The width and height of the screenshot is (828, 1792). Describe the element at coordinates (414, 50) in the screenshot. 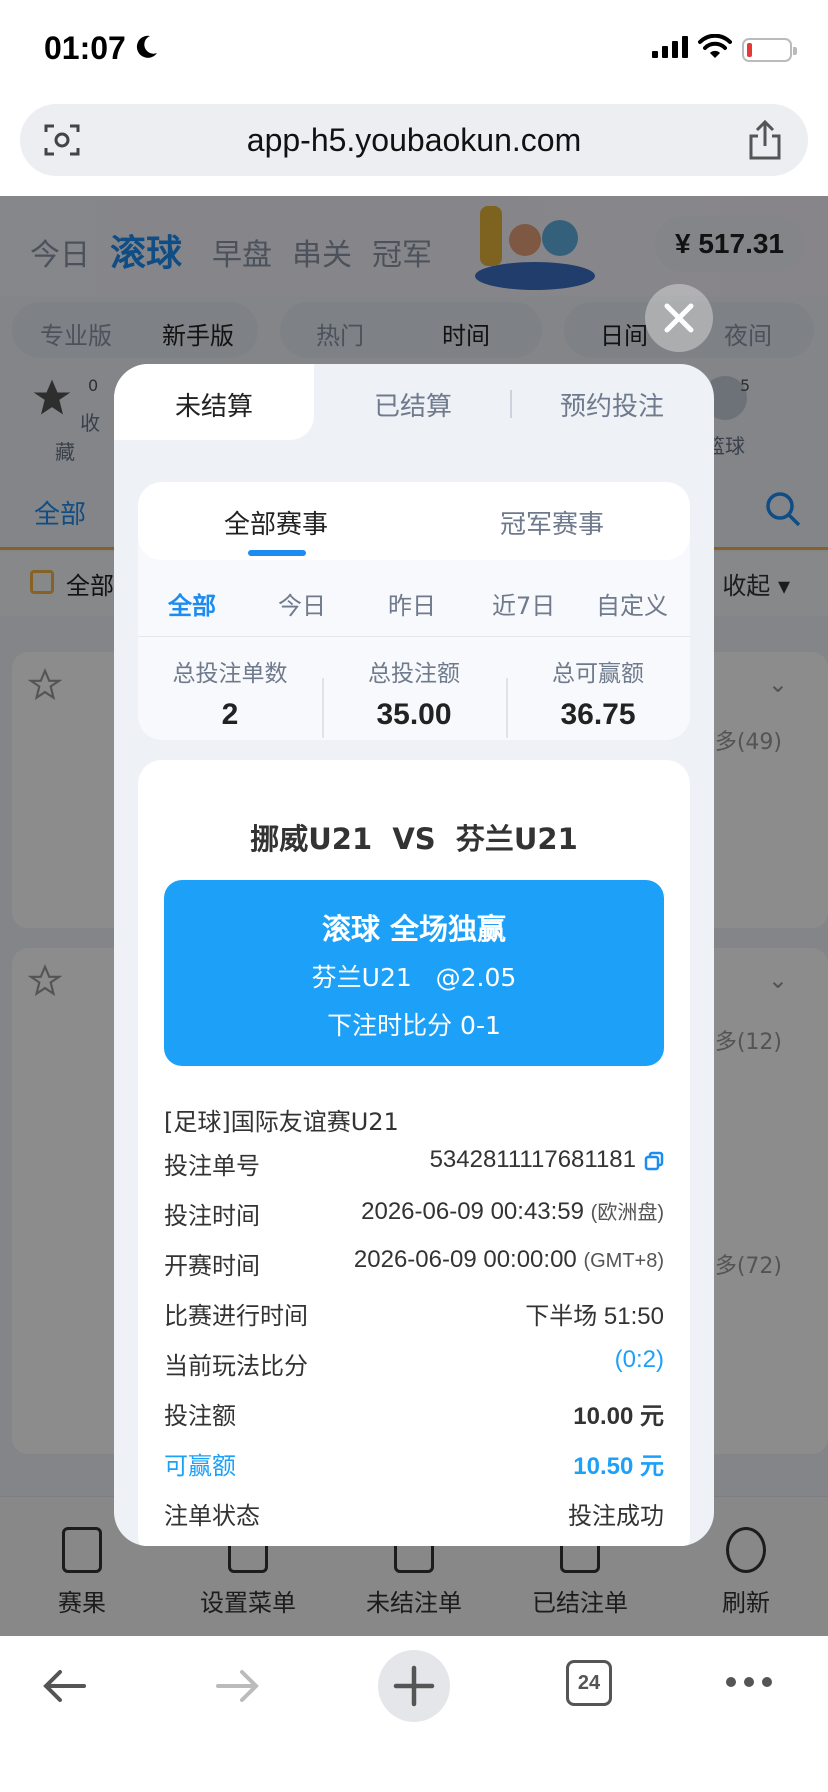

I see `status-bar: 01:07` at that location.